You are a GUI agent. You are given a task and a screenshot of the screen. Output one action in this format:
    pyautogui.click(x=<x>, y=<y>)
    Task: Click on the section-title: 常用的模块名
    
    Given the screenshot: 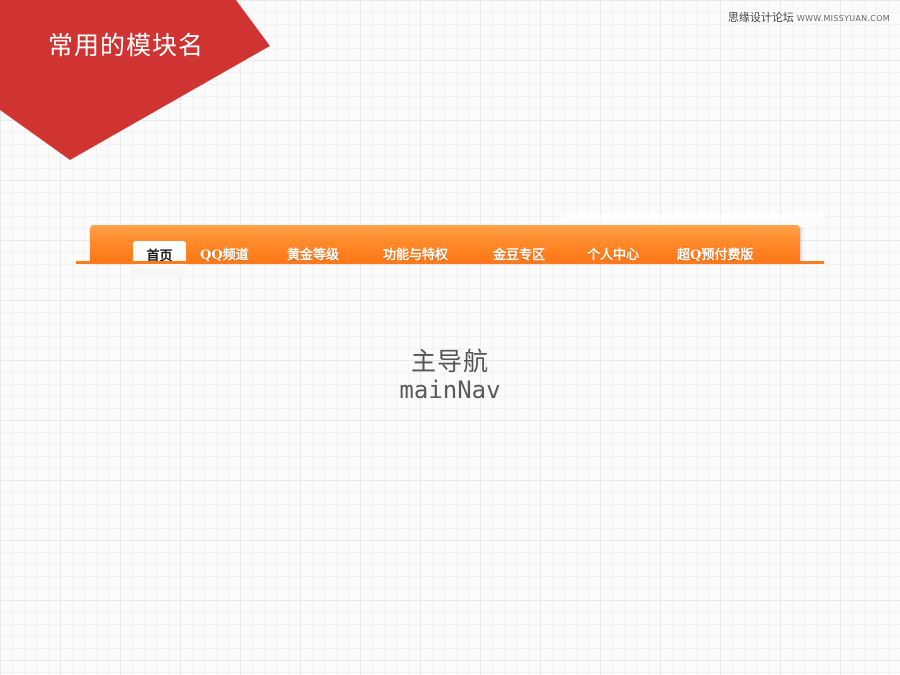 What is the action you would take?
    pyautogui.click(x=126, y=45)
    